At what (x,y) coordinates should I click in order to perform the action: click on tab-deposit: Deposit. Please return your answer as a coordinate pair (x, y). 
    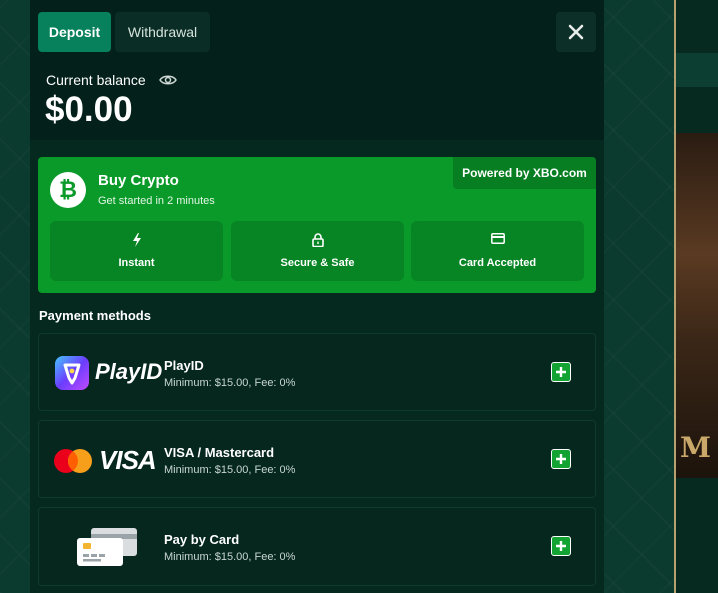
    Looking at the image, I should click on (74, 32).